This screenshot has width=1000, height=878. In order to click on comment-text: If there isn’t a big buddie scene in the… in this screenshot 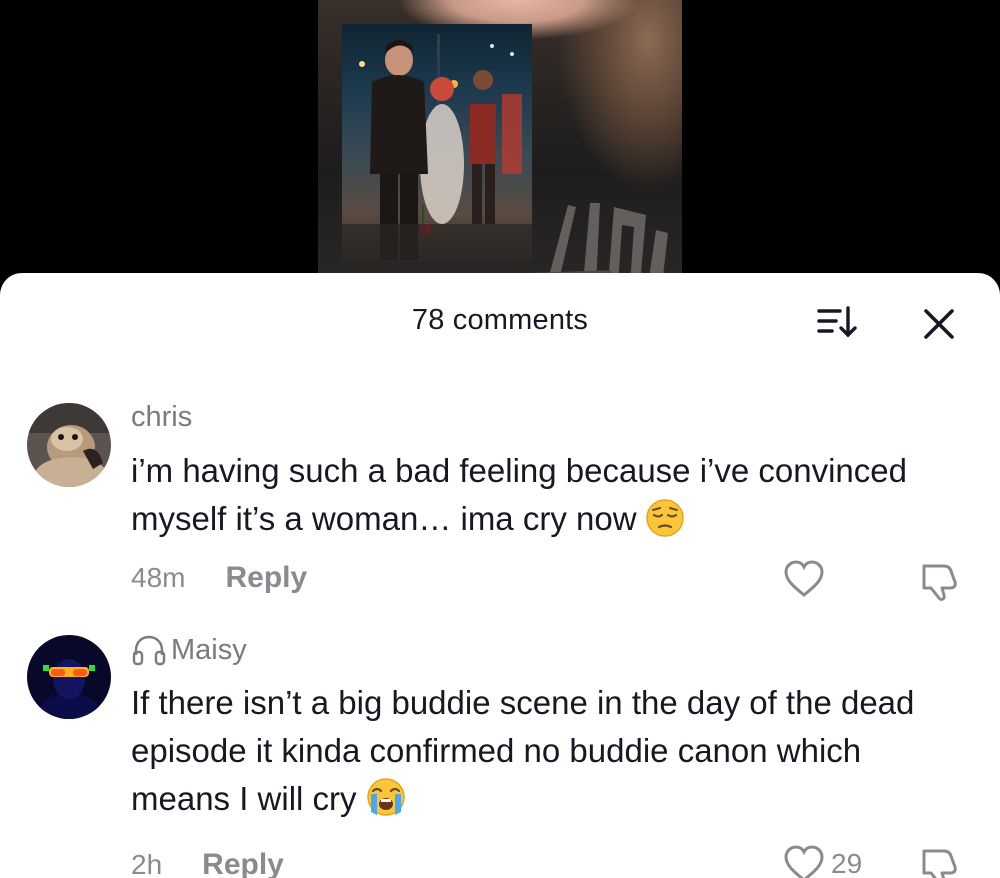, I will do `click(541, 755)`.